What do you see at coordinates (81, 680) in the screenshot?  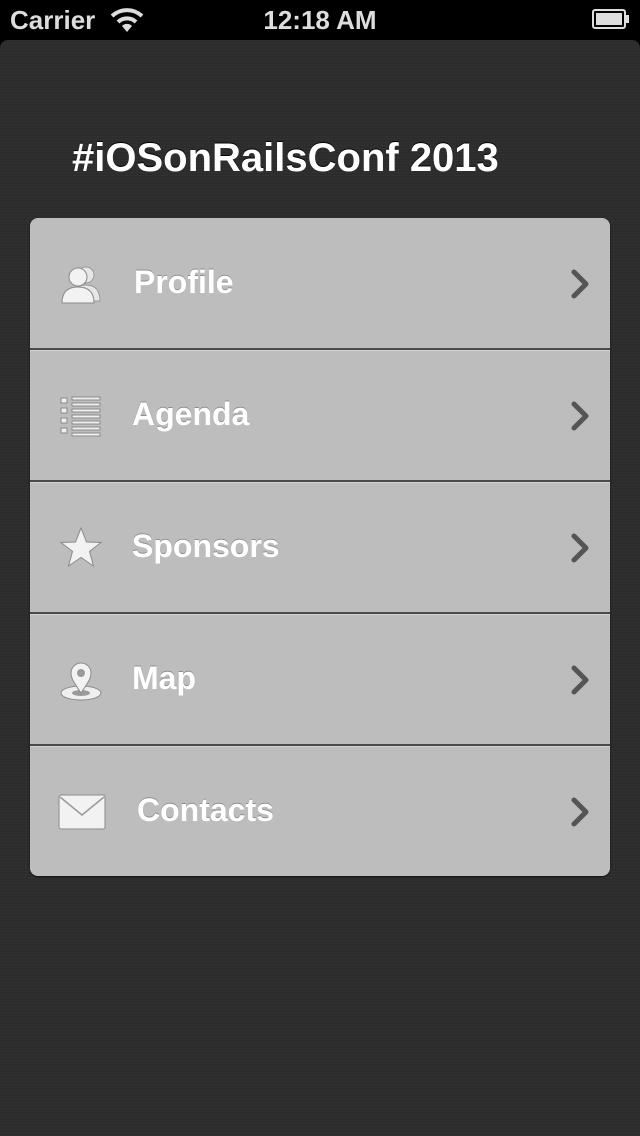 I see `map-pin-icon` at bounding box center [81, 680].